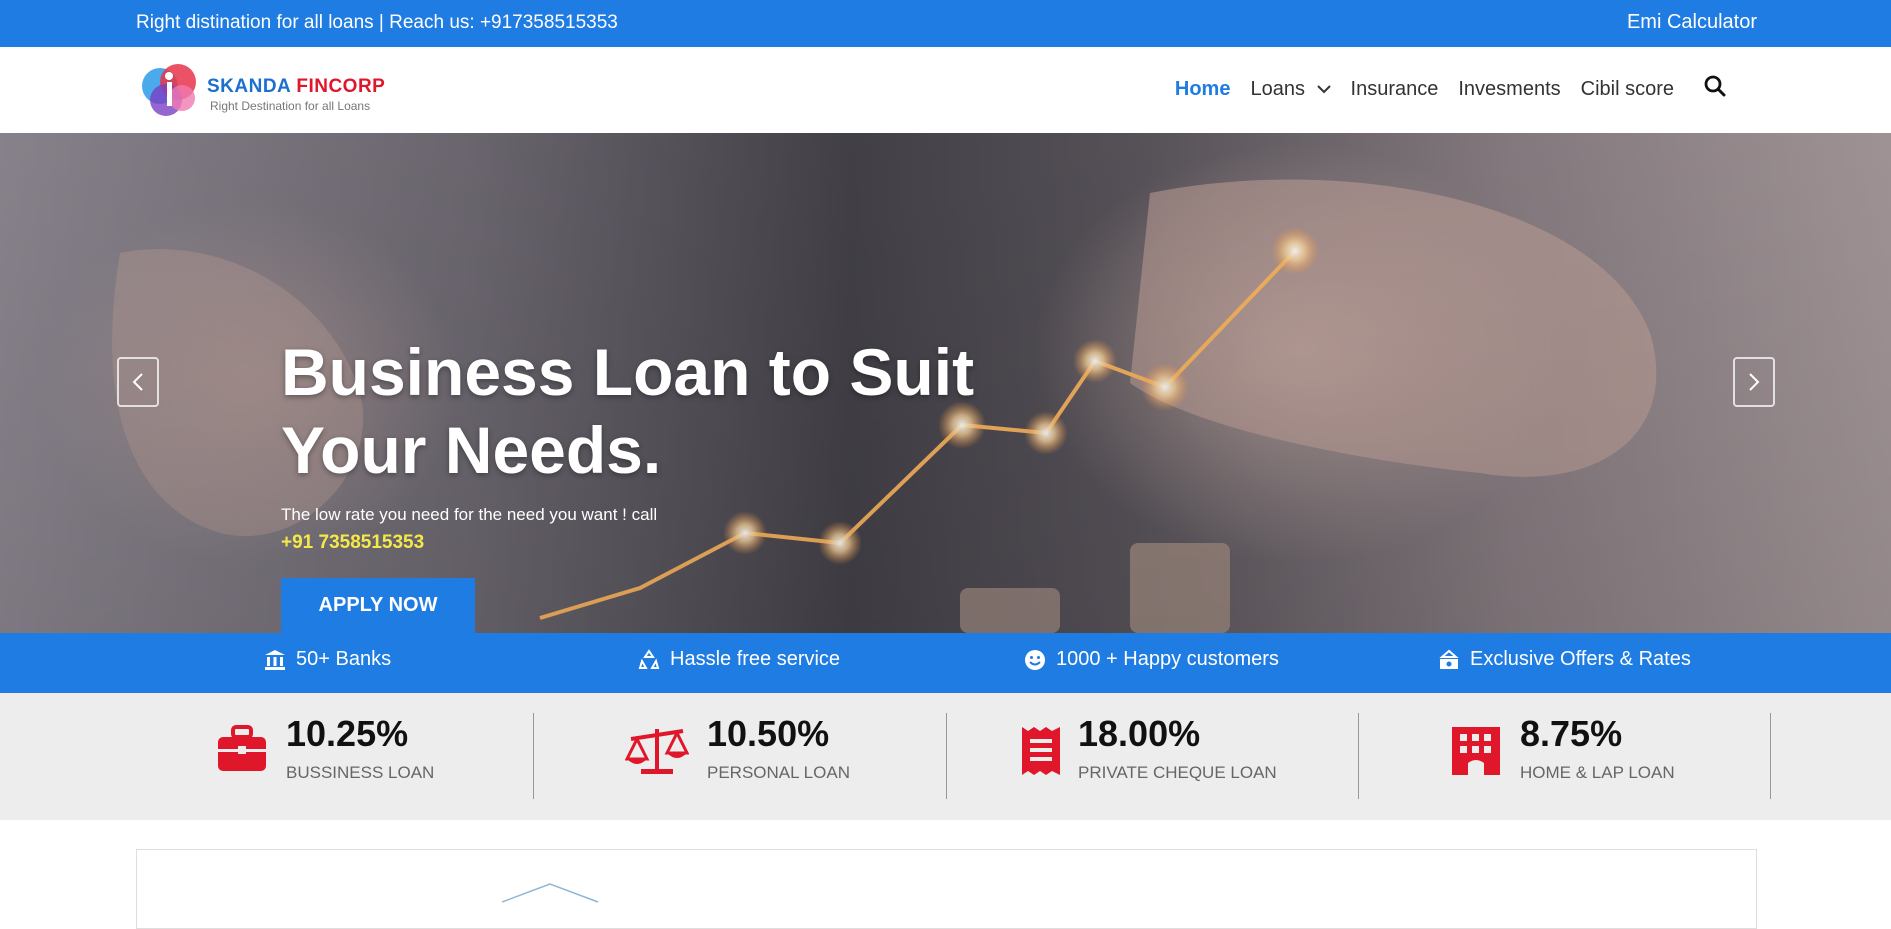 The width and height of the screenshot is (1891, 929). What do you see at coordinates (755, 659) in the screenshot?
I see `feature-hassle-free-label: Hassle free service` at bounding box center [755, 659].